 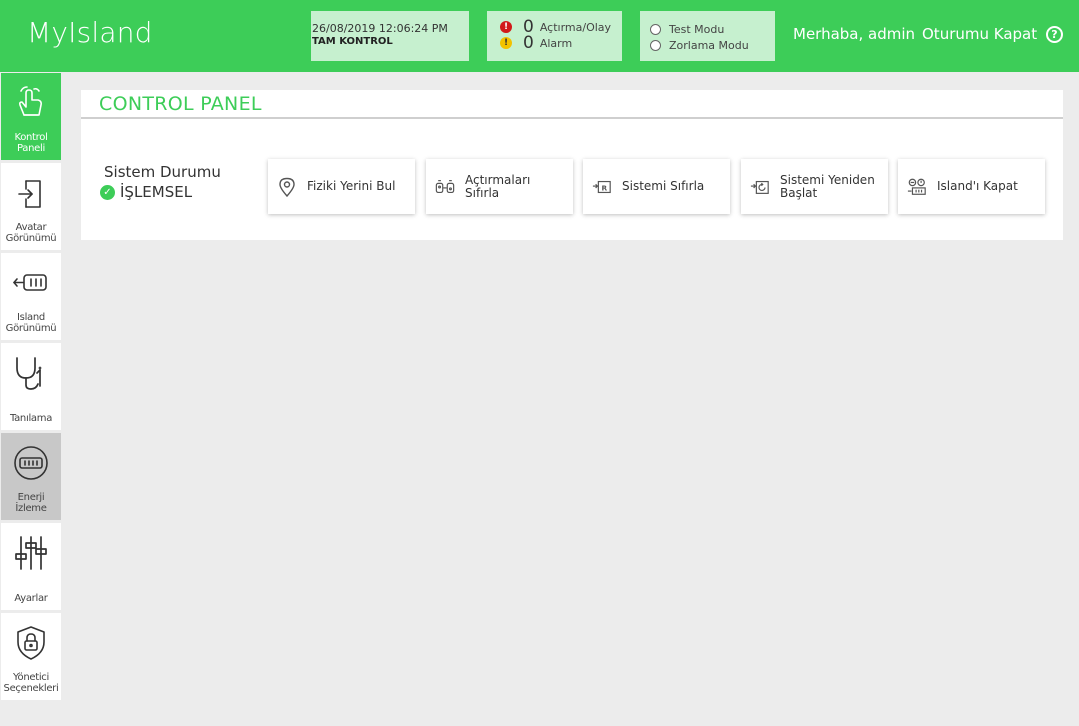 I want to click on force-mode-label: Zorlama Modu, so click(x=709, y=45).